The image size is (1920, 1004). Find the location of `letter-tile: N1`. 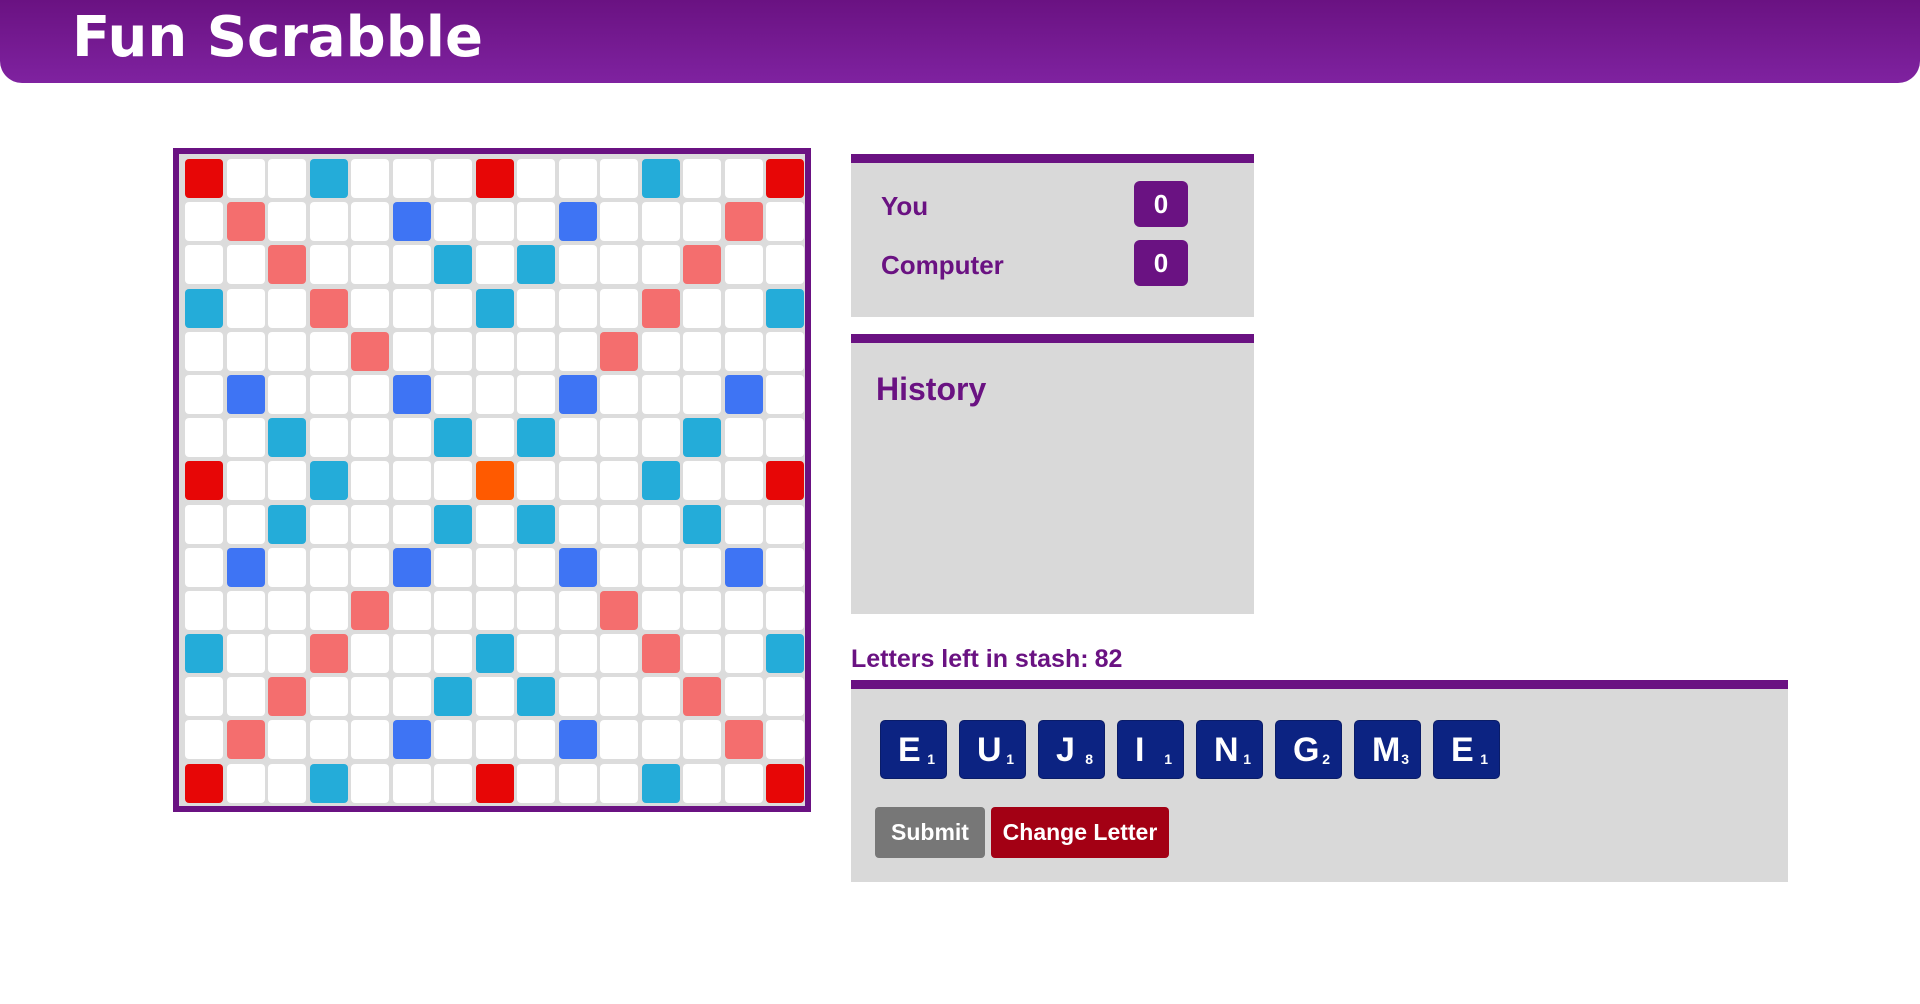

letter-tile: N1 is located at coordinates (1229, 749).